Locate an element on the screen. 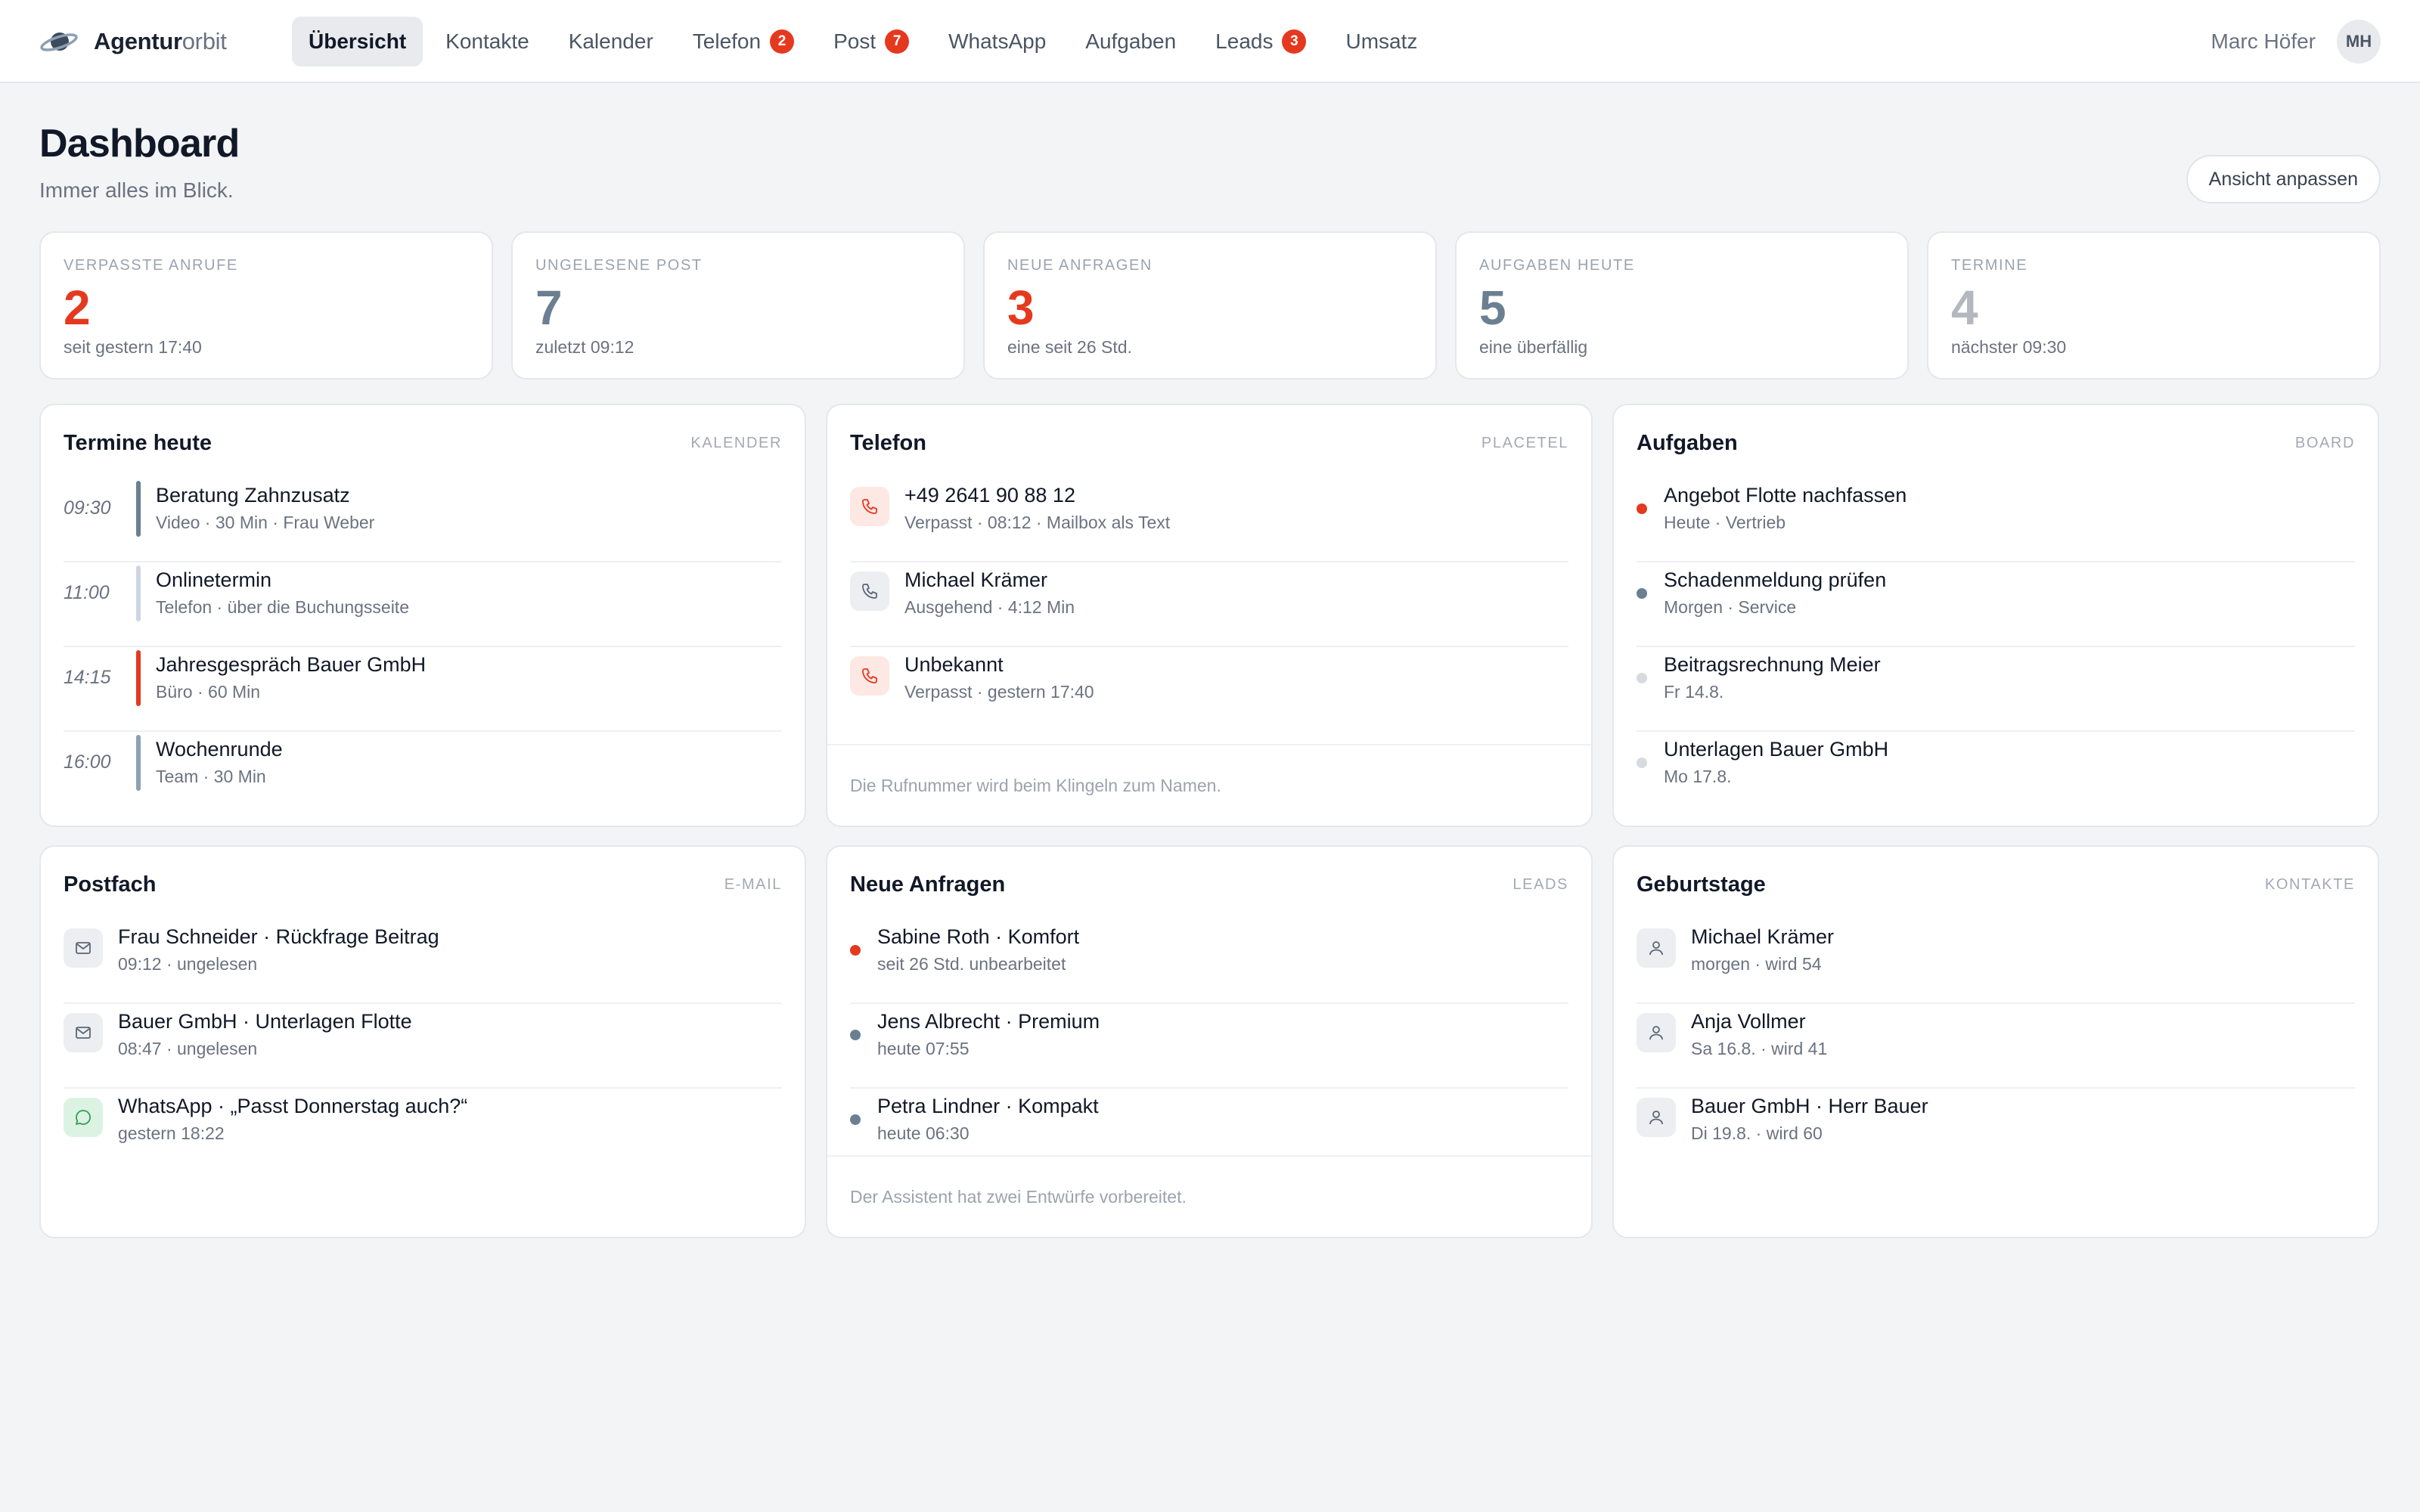  nav-tab-label: Telefon is located at coordinates (727, 41).